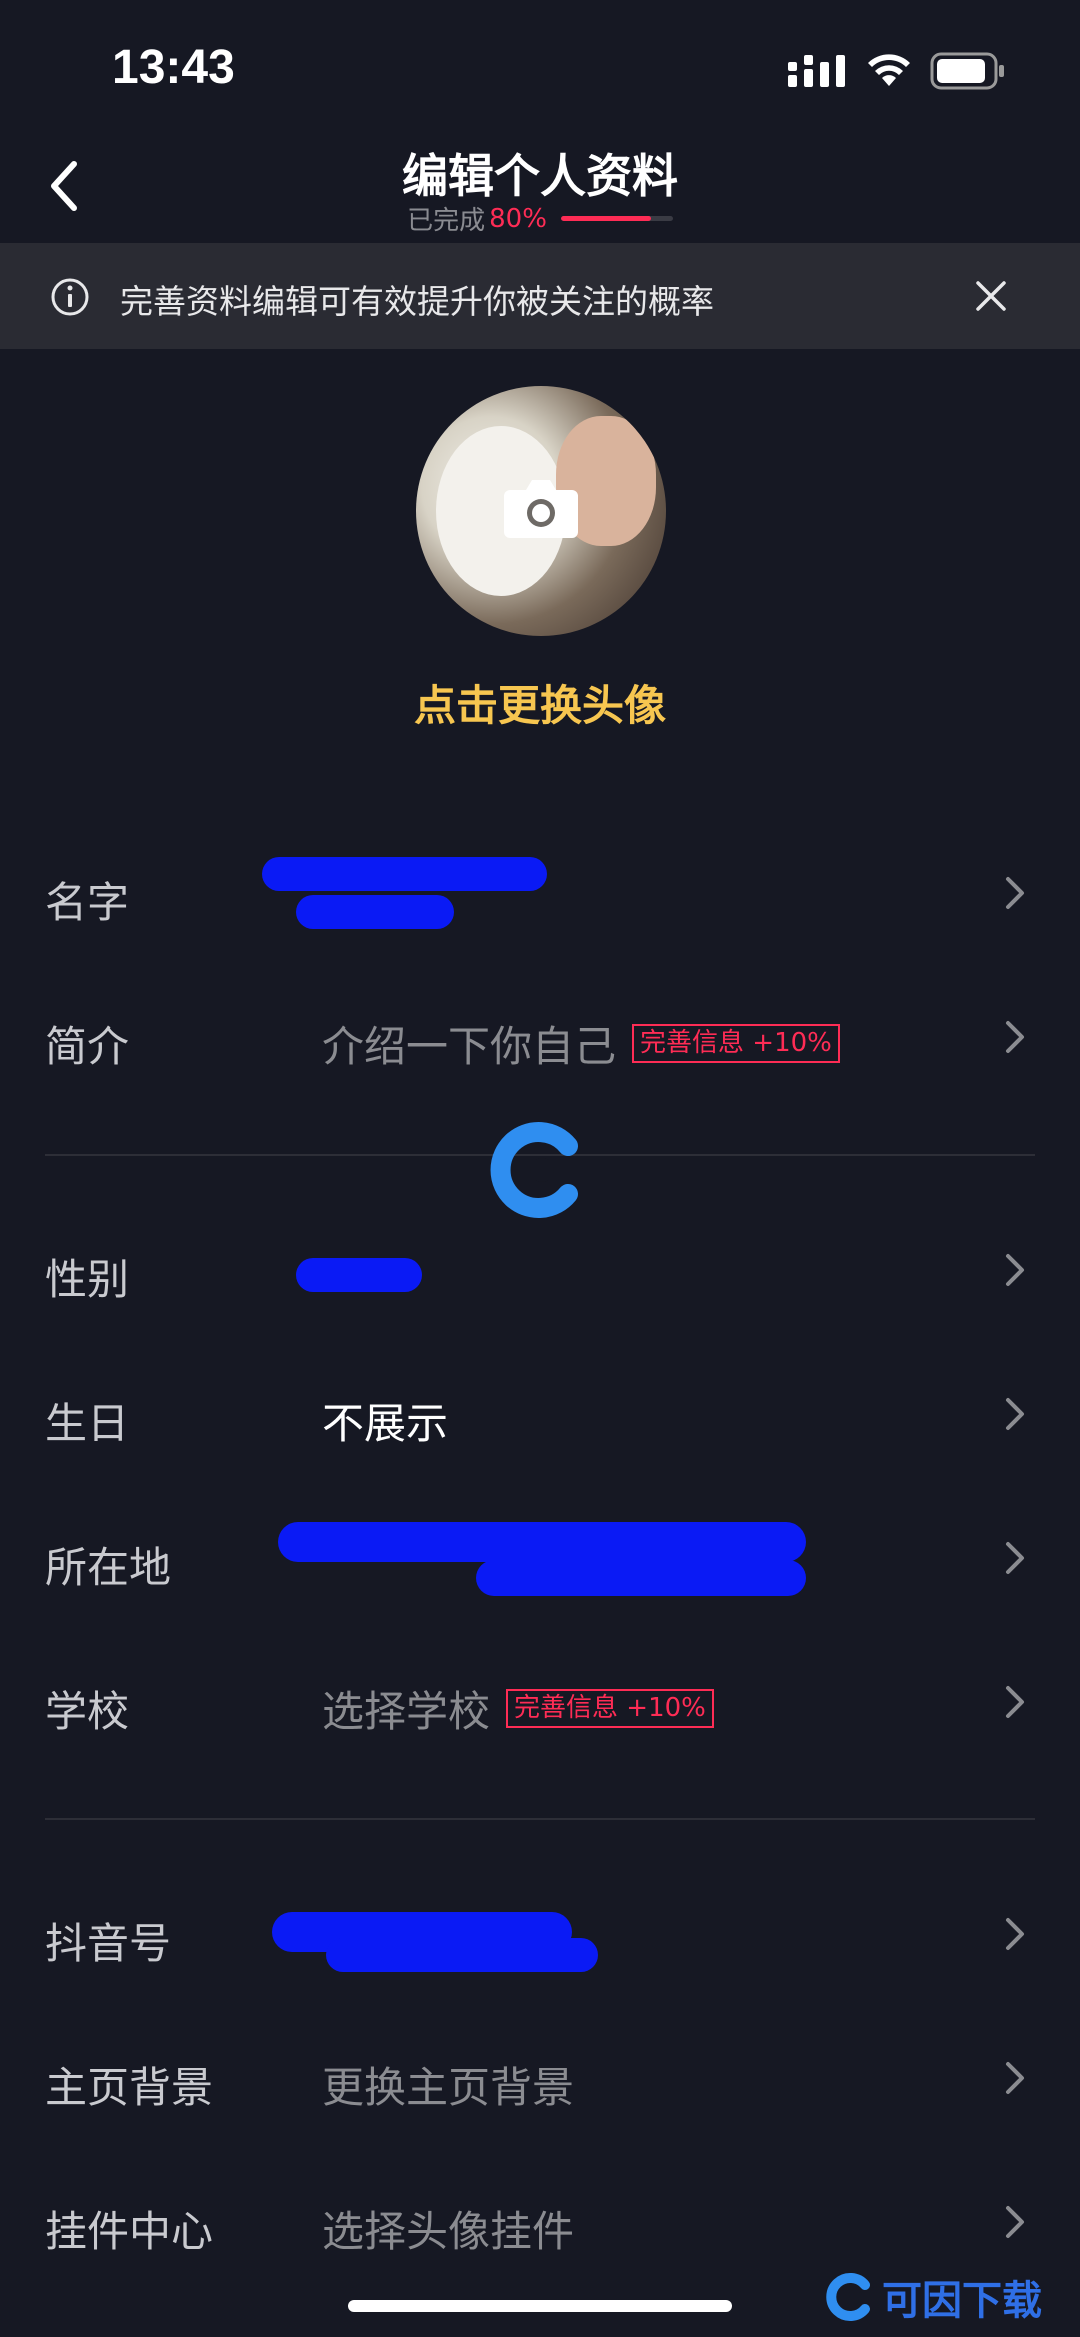 This screenshot has height=2337, width=1080. Describe the element at coordinates (108, 1943) in the screenshot. I see `row-label: 抖音号` at that location.